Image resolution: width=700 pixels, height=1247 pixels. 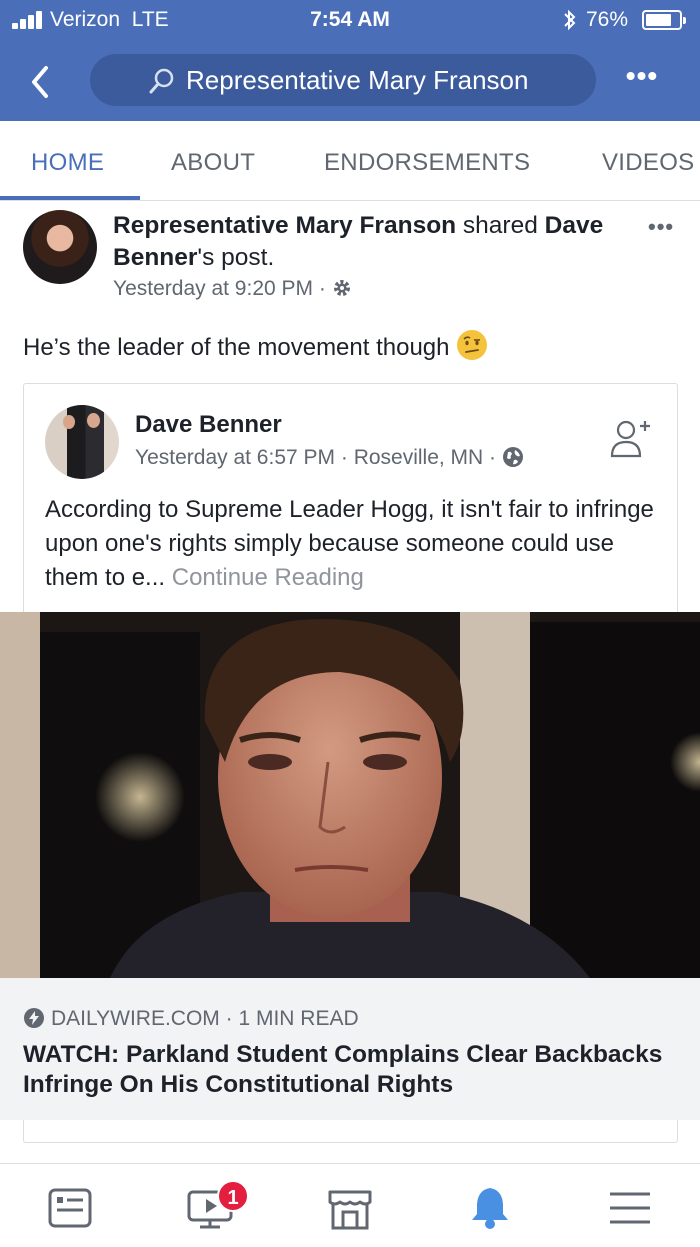 I want to click on shared-post-meta: Yesterday at 6:57 PM · Roseville, MN ·, so click(x=329, y=458).